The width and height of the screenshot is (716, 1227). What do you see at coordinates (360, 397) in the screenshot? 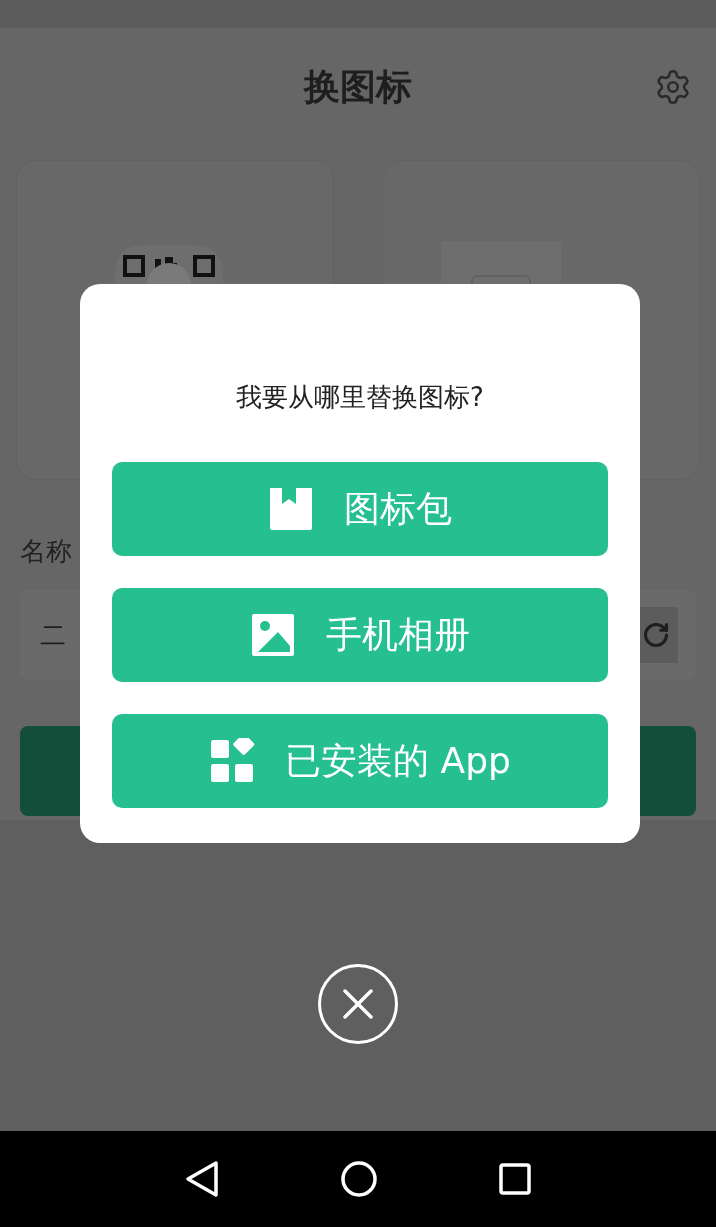
I see `dialog-question: 我要从哪里替换图标?` at bounding box center [360, 397].